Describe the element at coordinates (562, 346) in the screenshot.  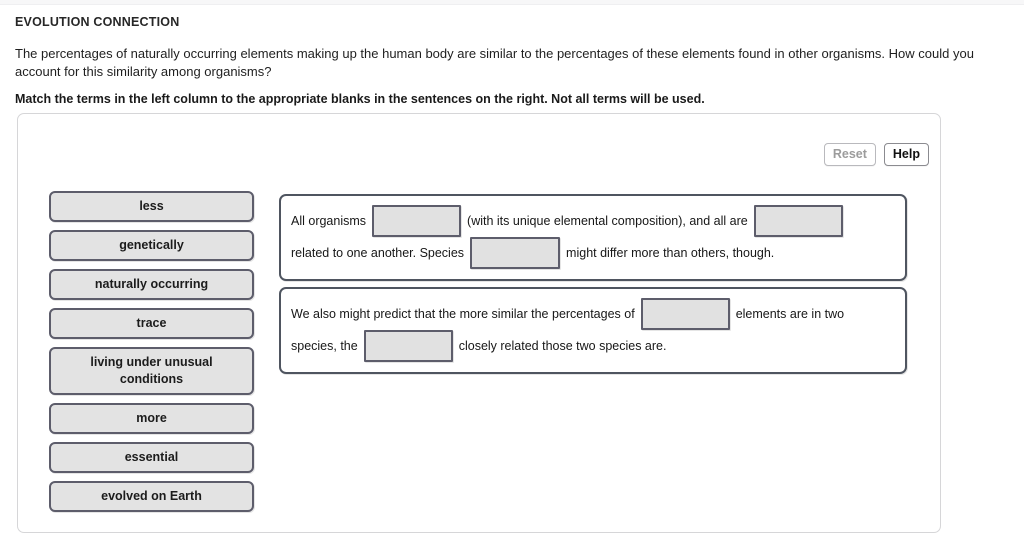
I see `sentence-text: closely related those two species are.` at that location.